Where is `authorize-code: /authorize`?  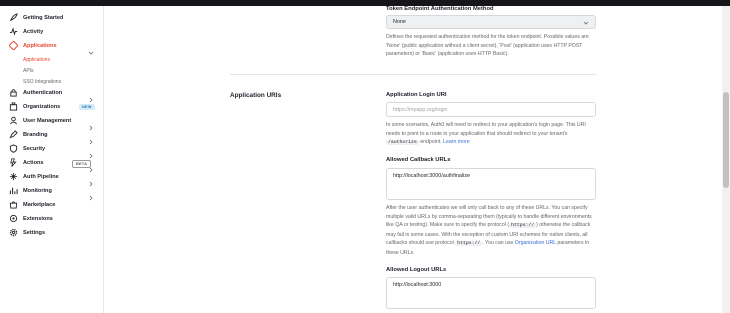
authorize-code: /authorize is located at coordinates (402, 143).